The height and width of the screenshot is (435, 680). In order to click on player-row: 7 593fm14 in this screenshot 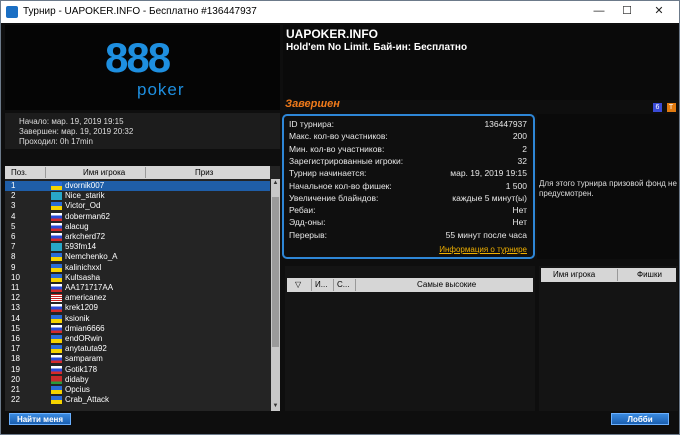, I will do `click(137, 247)`.